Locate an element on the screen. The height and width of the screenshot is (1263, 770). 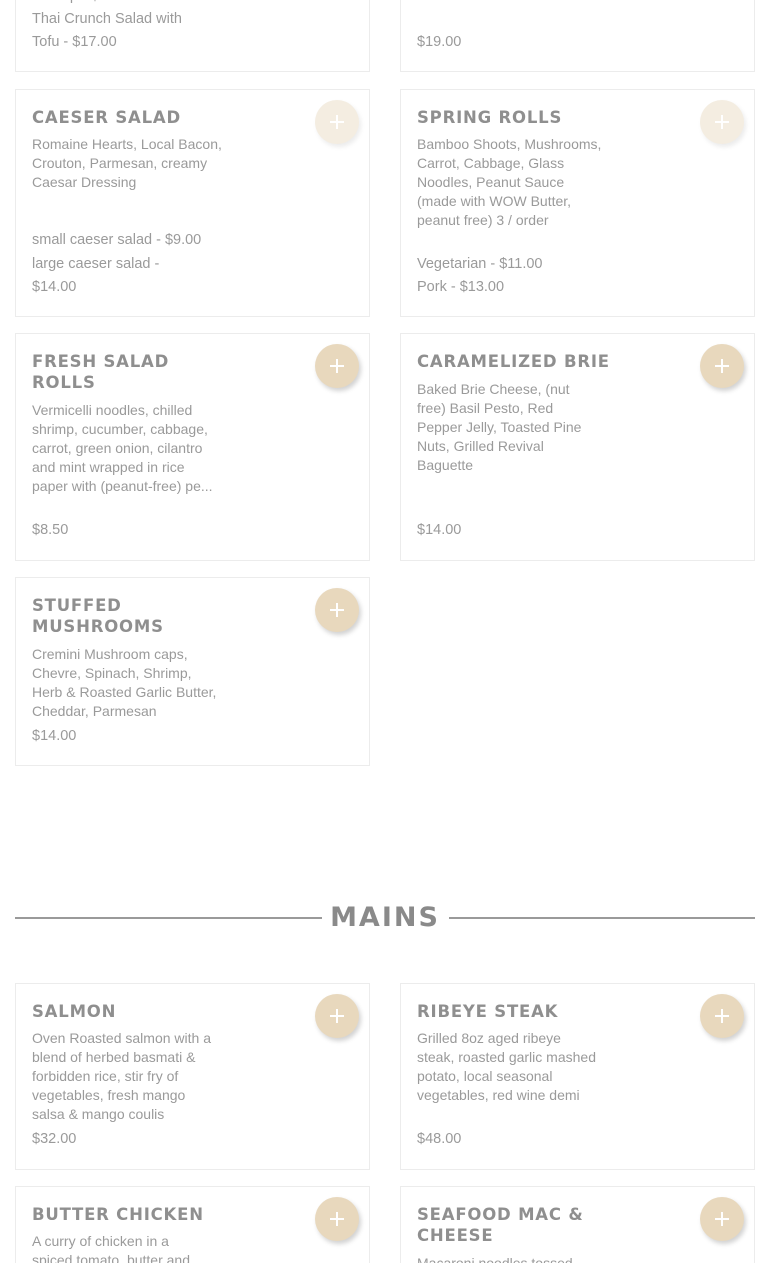
item-description: Macaroni noodles tossed is located at coordinates (495, 1259).